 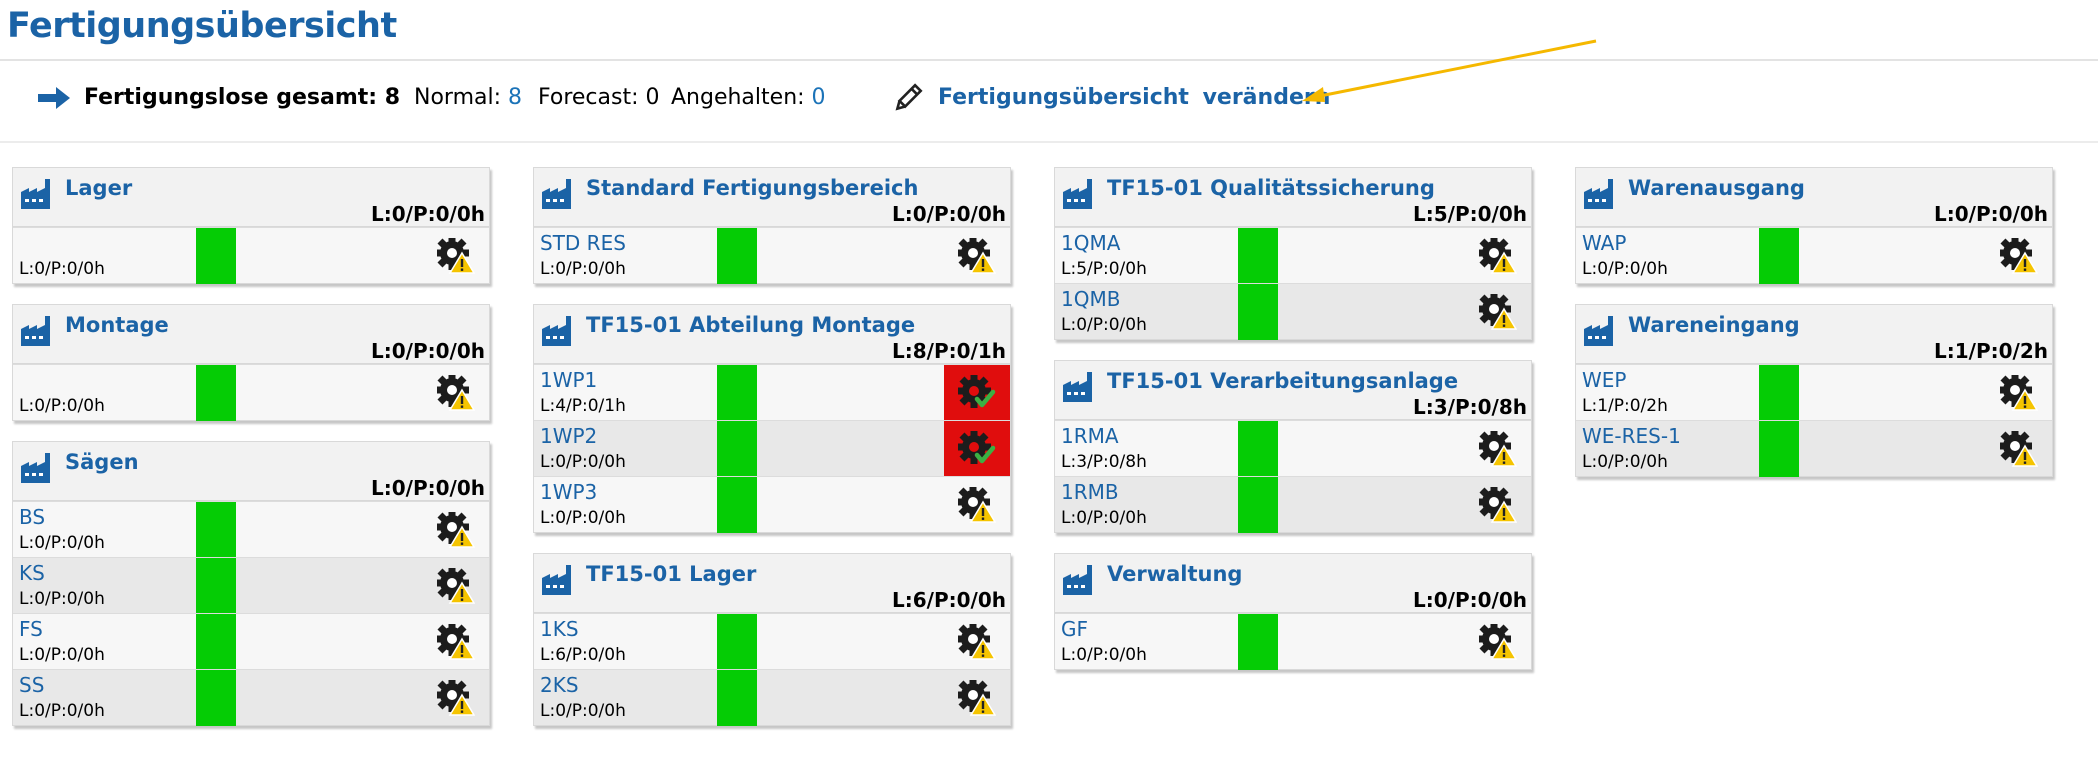 What do you see at coordinates (559, 629) in the screenshot?
I see `resource-name: 1KS` at bounding box center [559, 629].